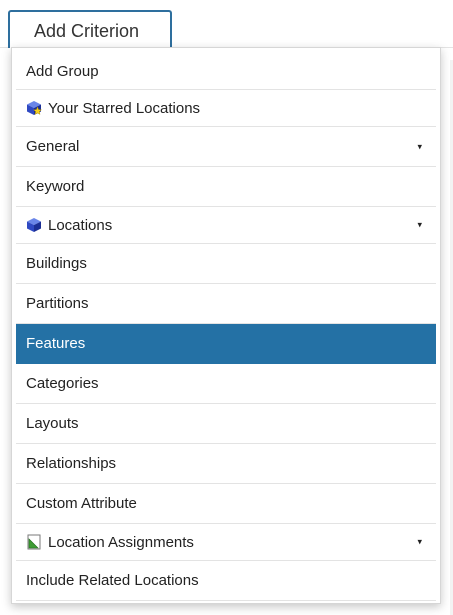 This screenshot has width=453, height=615. I want to click on menu-item-label: Add Group, so click(62, 71).